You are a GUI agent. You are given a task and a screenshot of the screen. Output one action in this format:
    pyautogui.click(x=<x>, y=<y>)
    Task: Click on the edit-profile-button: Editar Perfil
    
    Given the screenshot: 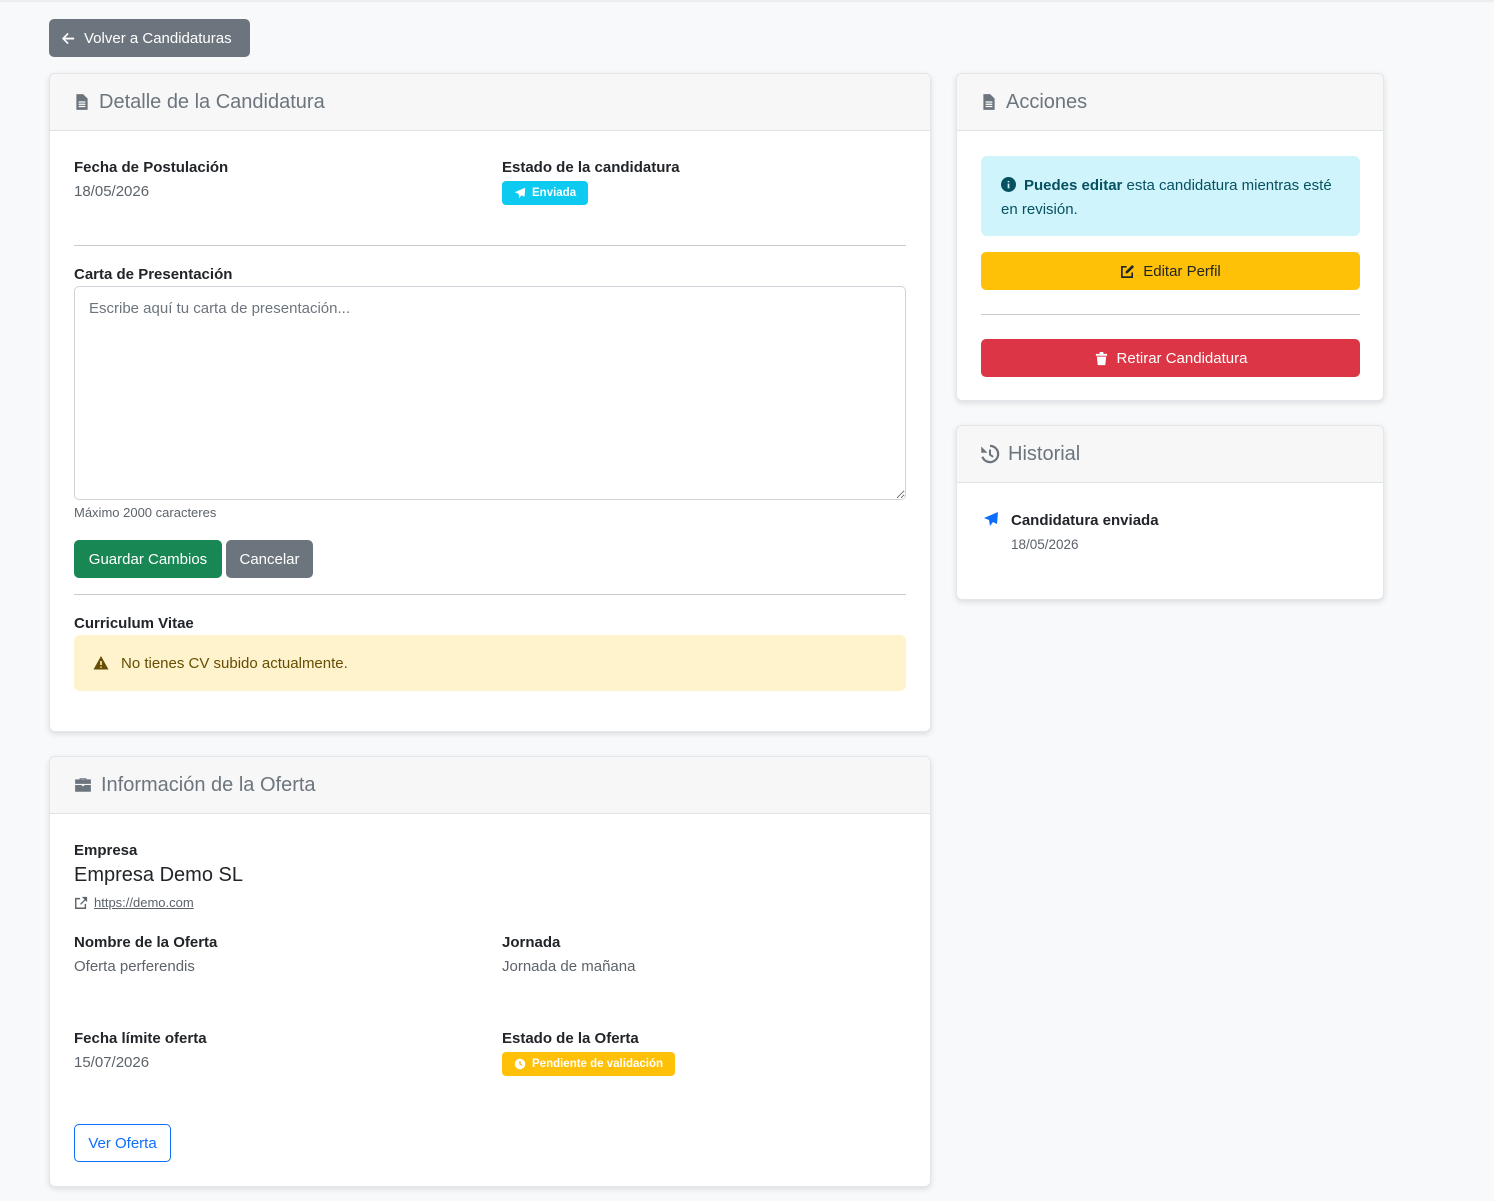 What is the action you would take?
    pyautogui.click(x=1170, y=271)
    